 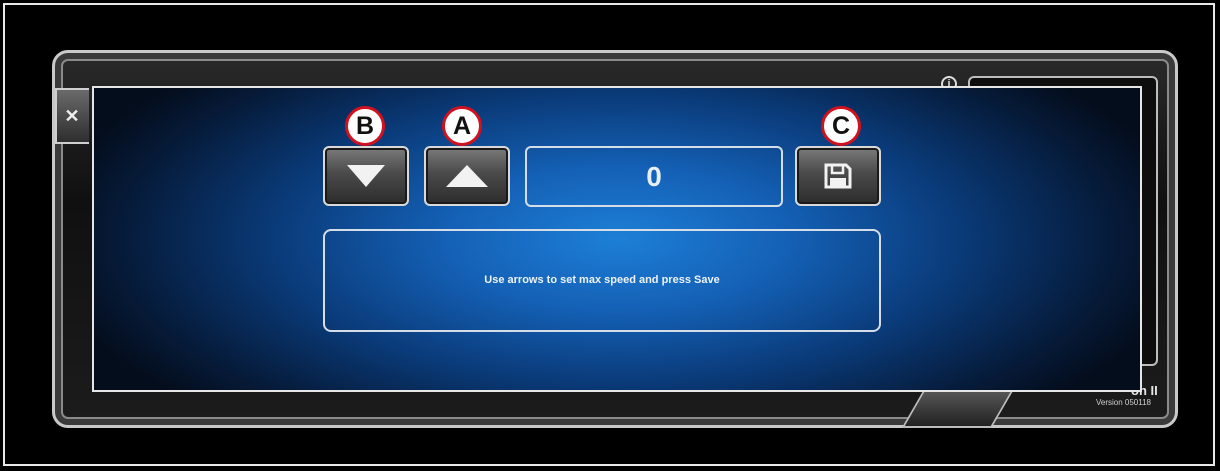 I want to click on save-button, so click(x=838, y=176).